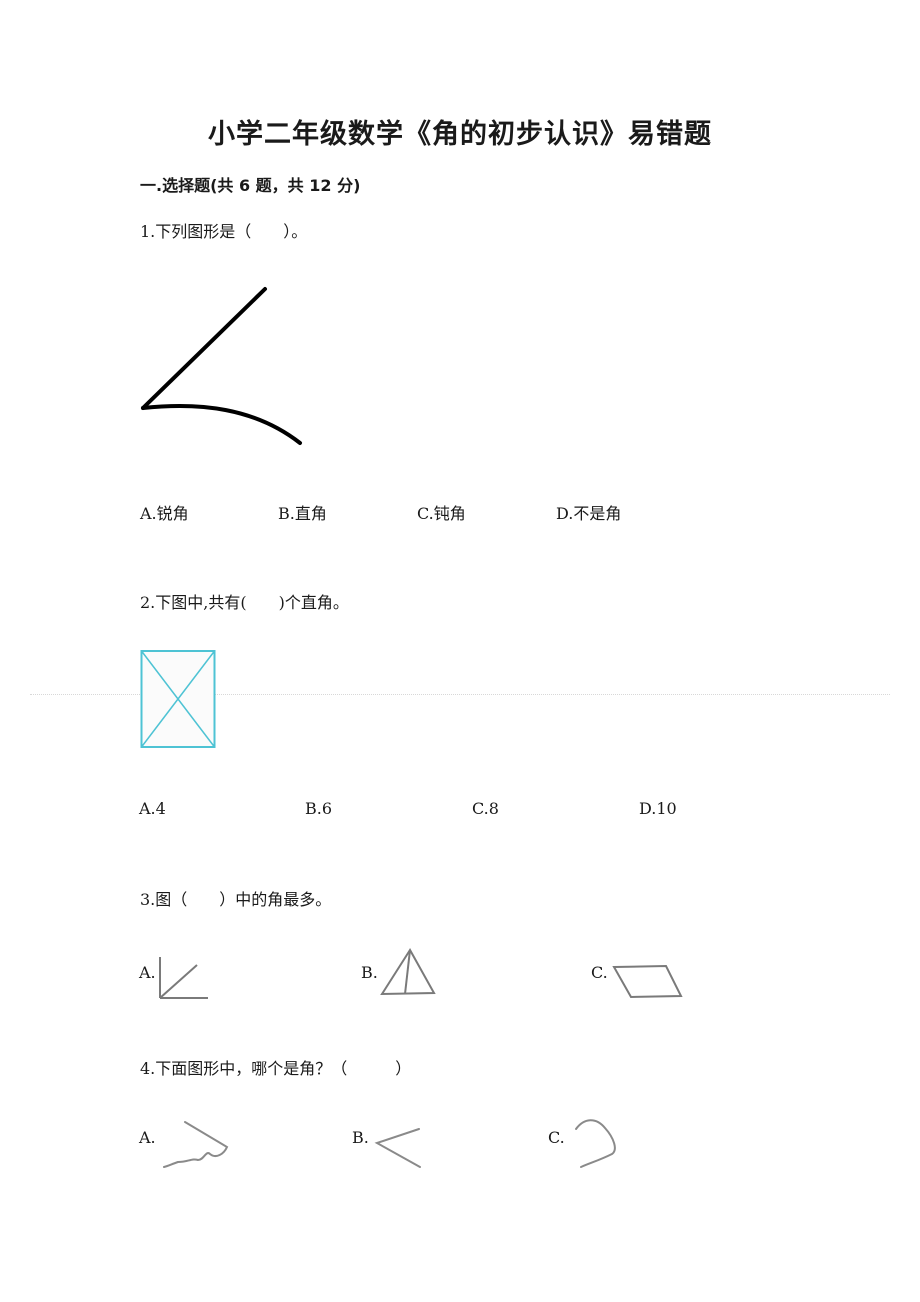 This screenshot has width=920, height=1302. What do you see at coordinates (196, 1144) in the screenshot?
I see `q4-figure-a` at bounding box center [196, 1144].